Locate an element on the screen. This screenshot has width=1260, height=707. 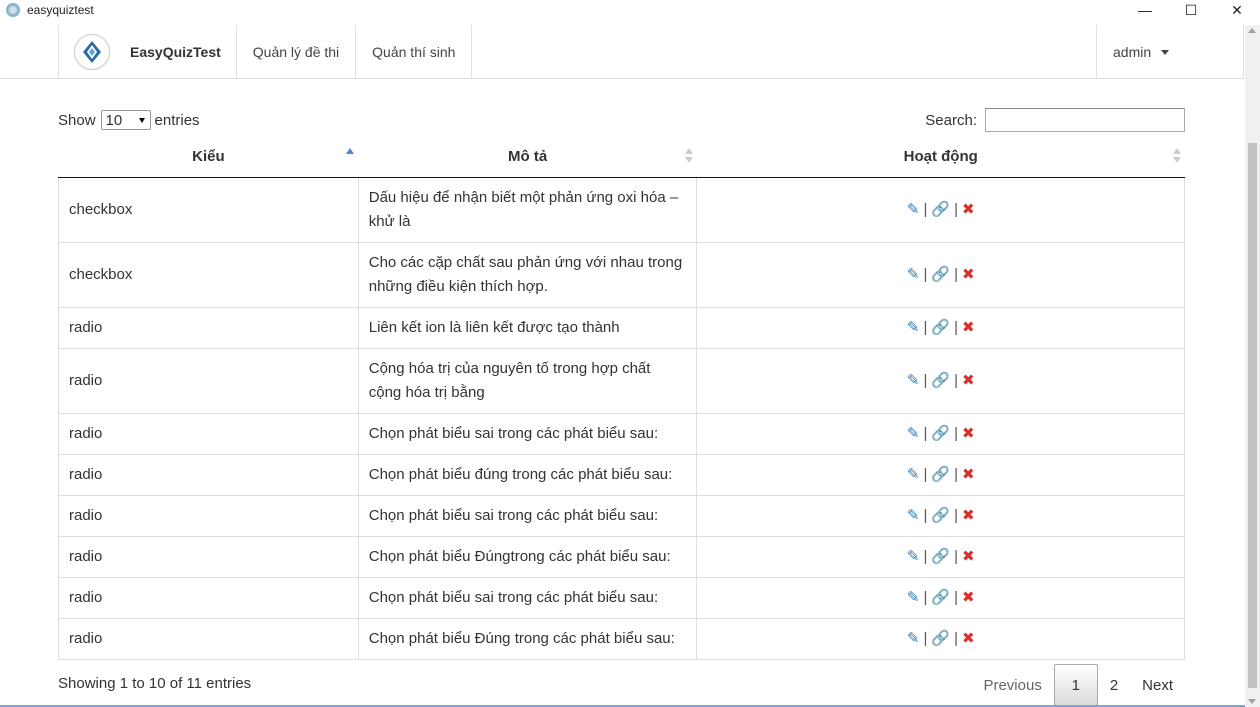
cell-type: checkbox is located at coordinates (208, 274).